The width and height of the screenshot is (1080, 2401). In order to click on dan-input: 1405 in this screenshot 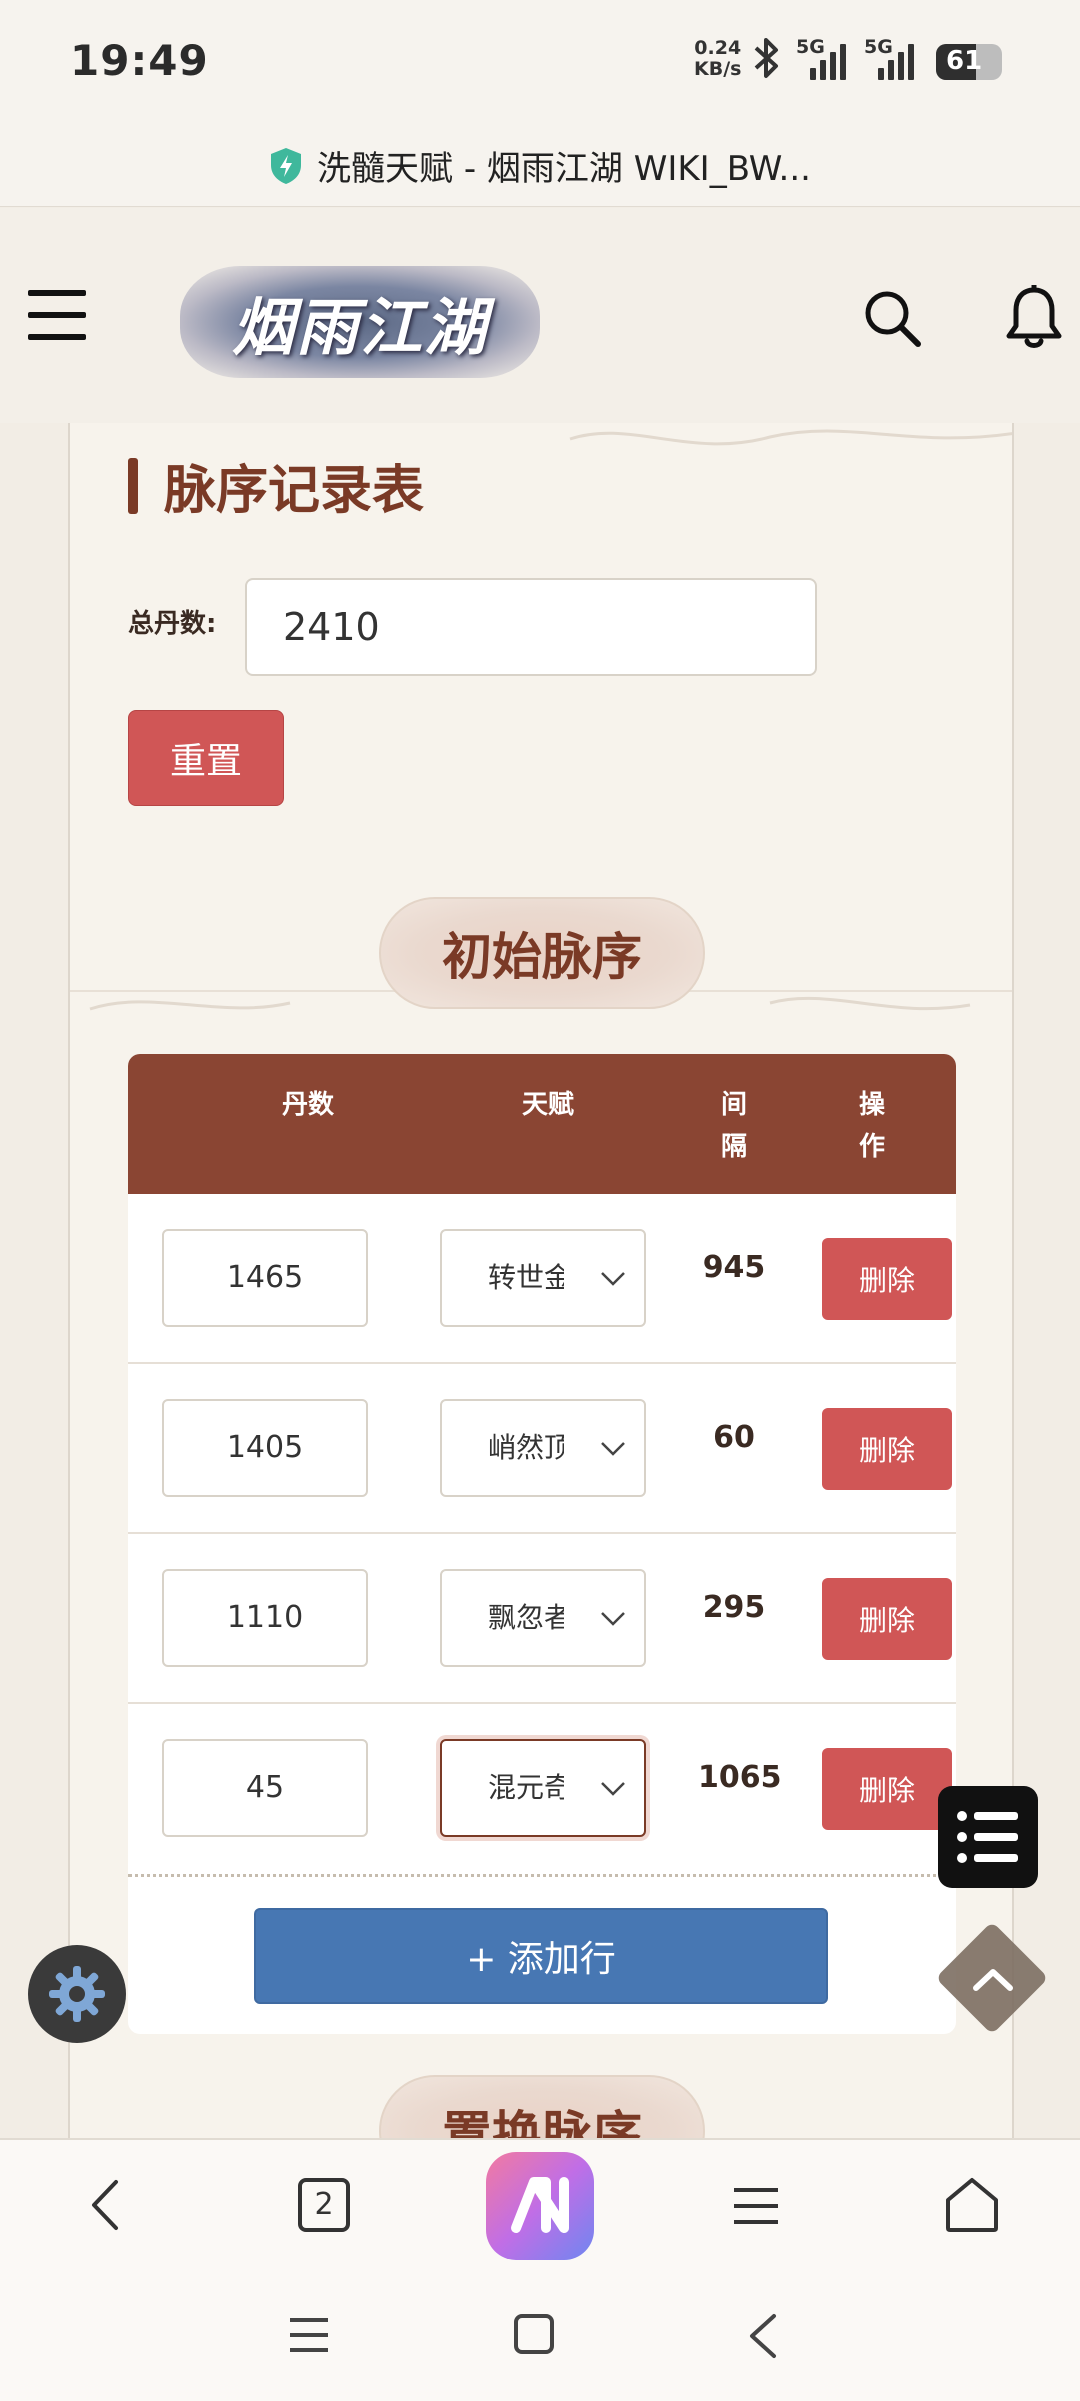, I will do `click(265, 1448)`.